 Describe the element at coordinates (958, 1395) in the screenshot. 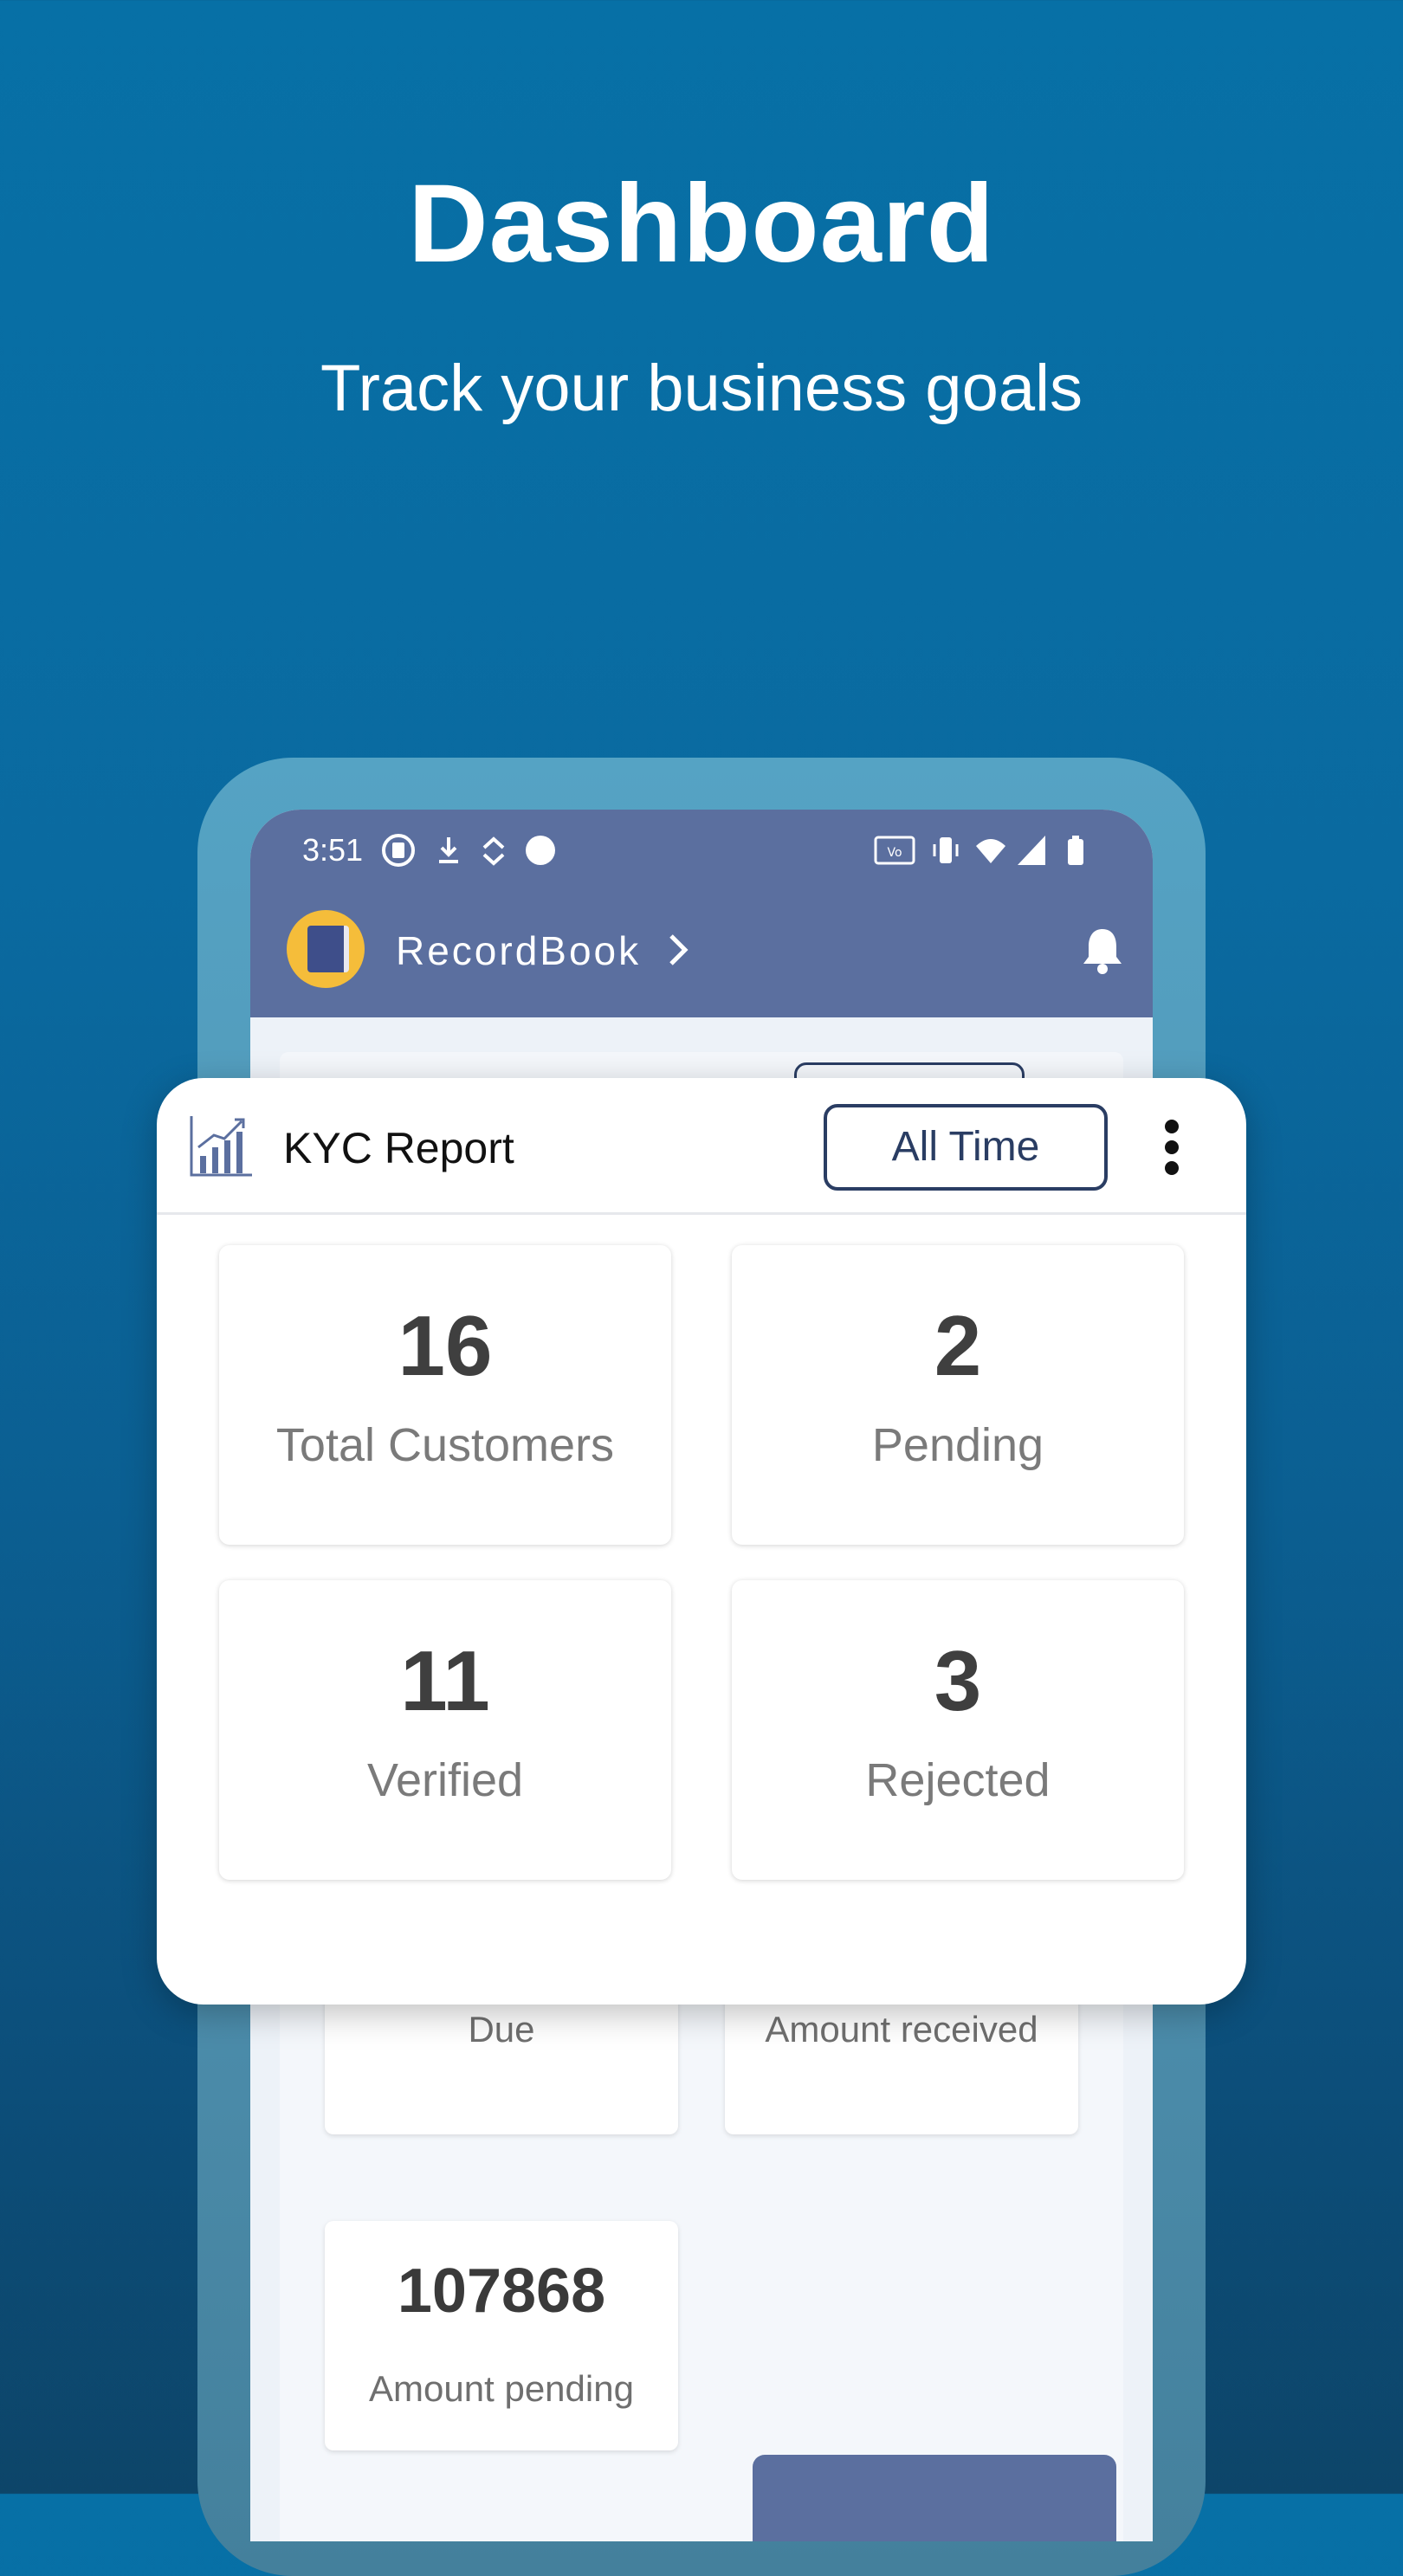

I see `kyc-tile-pending: 2 Pending` at that location.